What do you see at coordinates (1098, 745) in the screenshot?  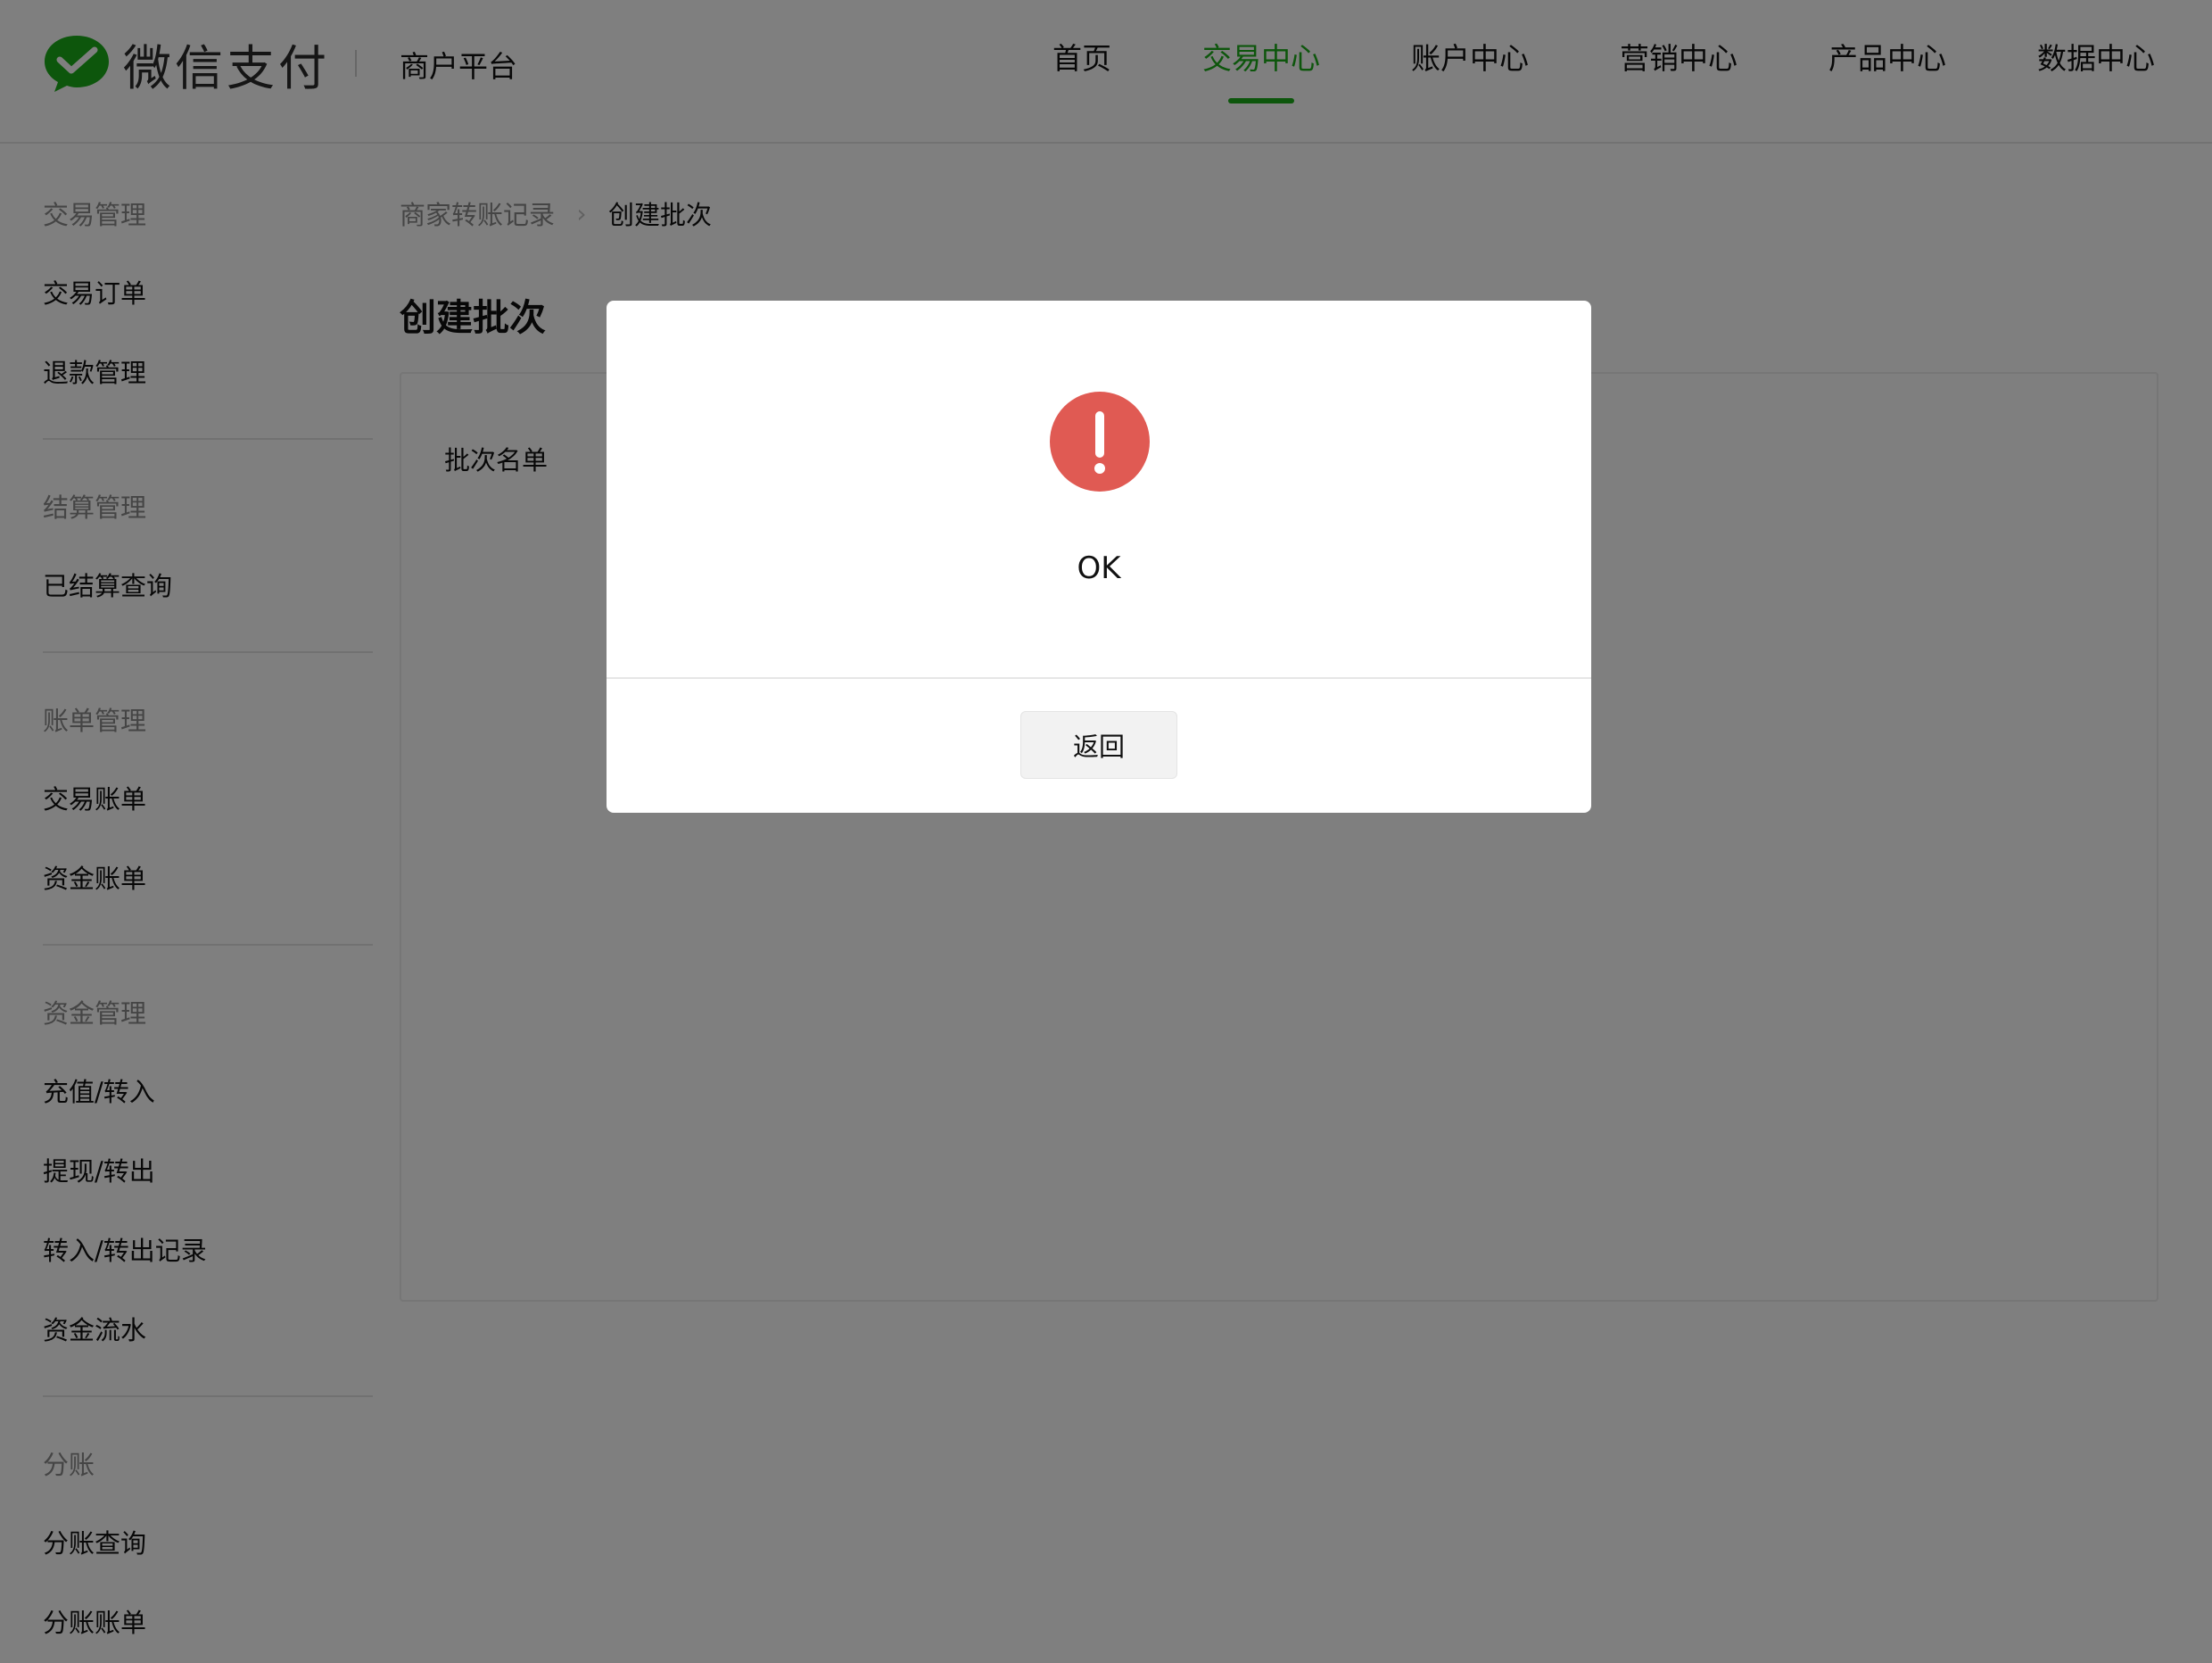 I see `back-button: 返回` at bounding box center [1098, 745].